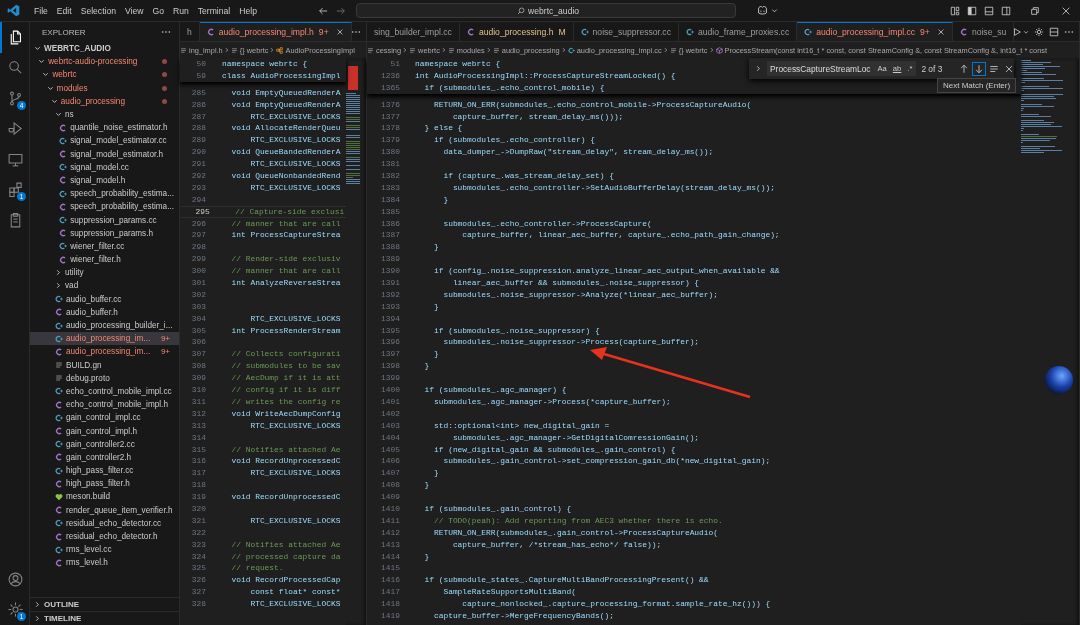  What do you see at coordinates (104, 484) in the screenshot?
I see `tree-item: high_pass_filter.h` at bounding box center [104, 484].